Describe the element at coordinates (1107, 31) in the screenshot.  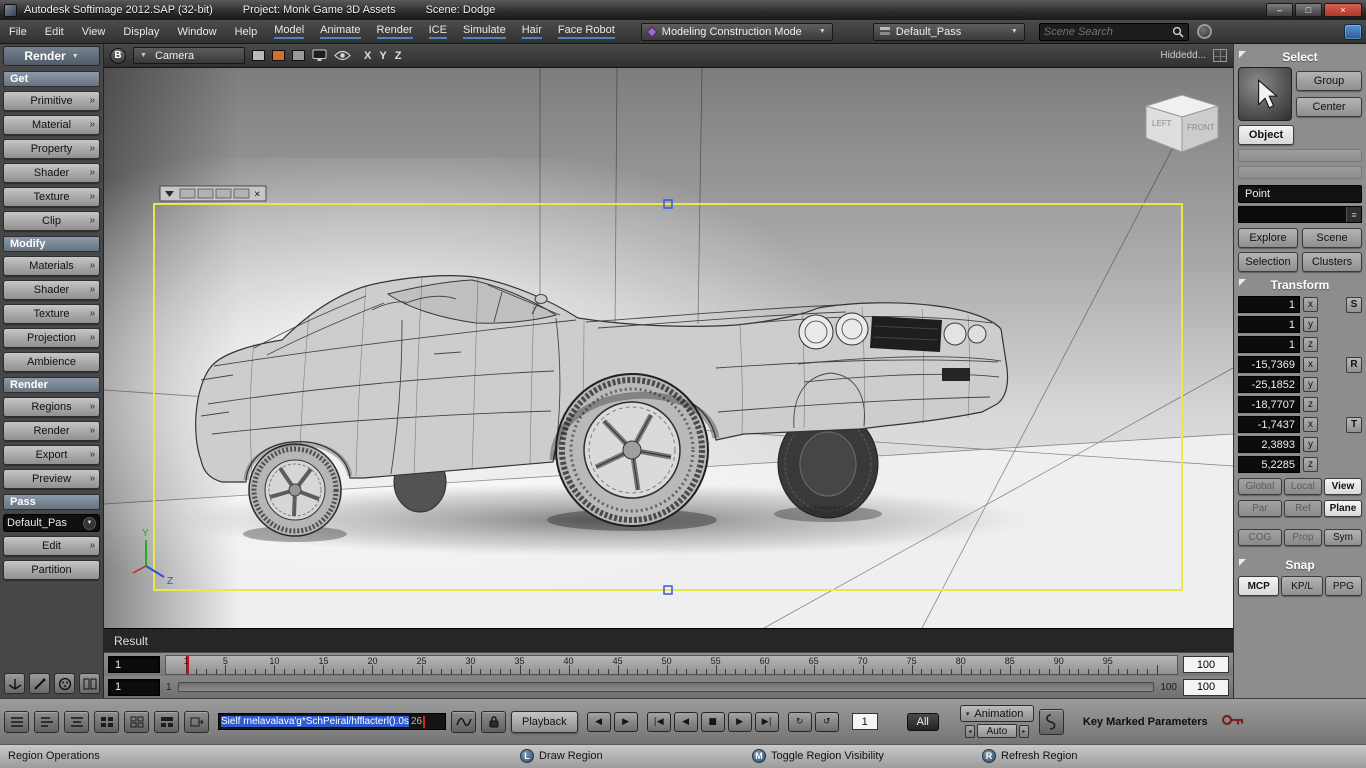
I see `scene-search-input` at that location.